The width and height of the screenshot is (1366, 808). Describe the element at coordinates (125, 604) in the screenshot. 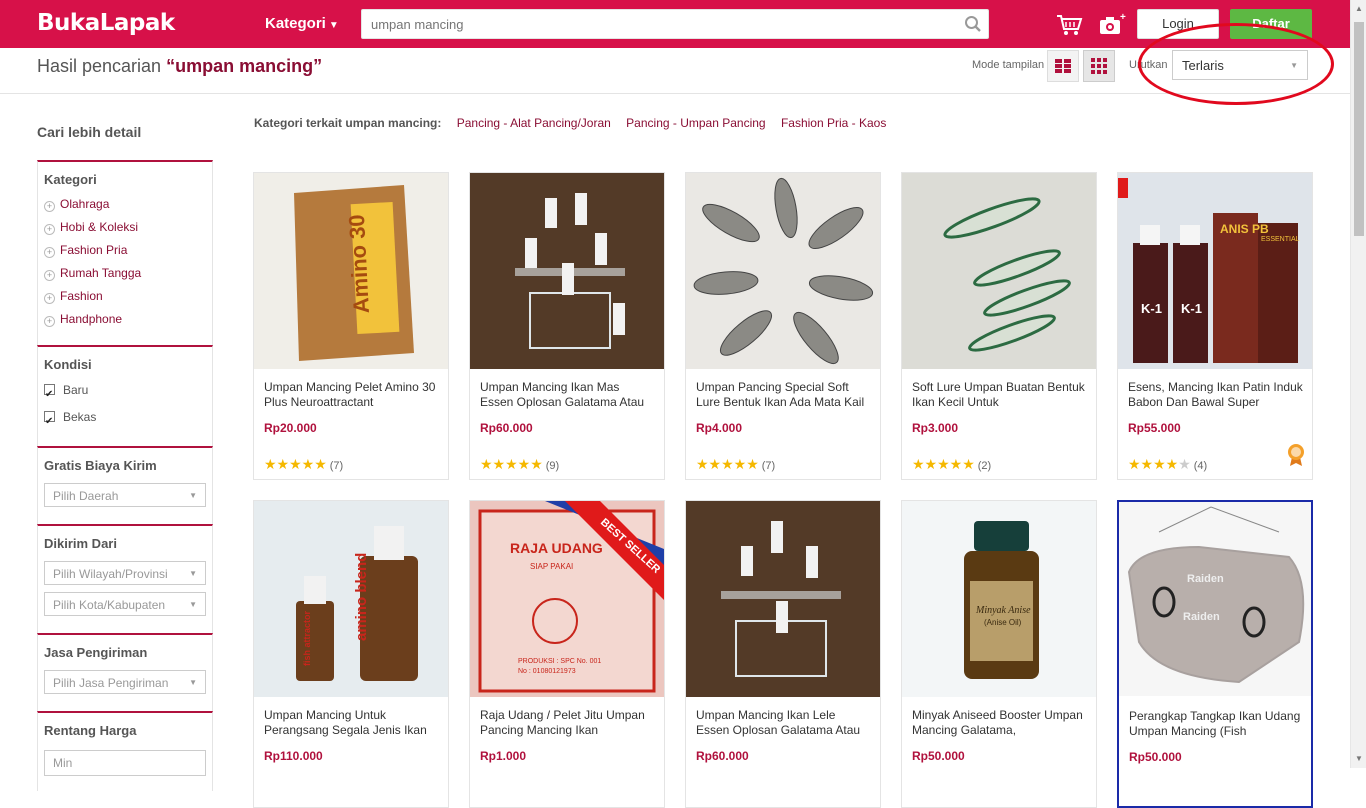

I see `kota-select: Pilih Kota/Kabupaten ▼` at that location.